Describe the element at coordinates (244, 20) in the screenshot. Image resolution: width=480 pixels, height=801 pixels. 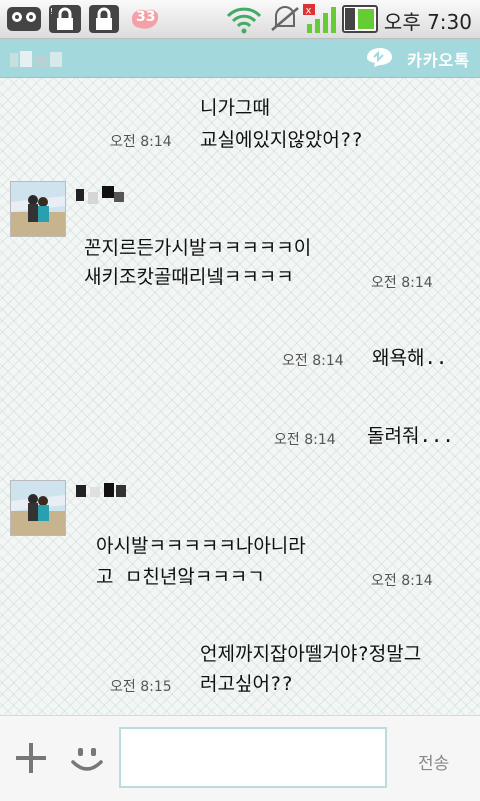
I see `wifi-icon` at that location.